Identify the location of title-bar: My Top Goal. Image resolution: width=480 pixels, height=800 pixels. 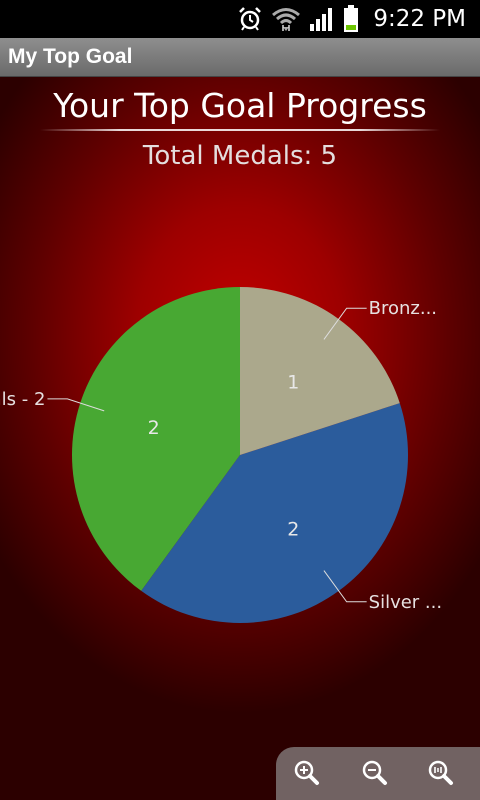
(240, 57).